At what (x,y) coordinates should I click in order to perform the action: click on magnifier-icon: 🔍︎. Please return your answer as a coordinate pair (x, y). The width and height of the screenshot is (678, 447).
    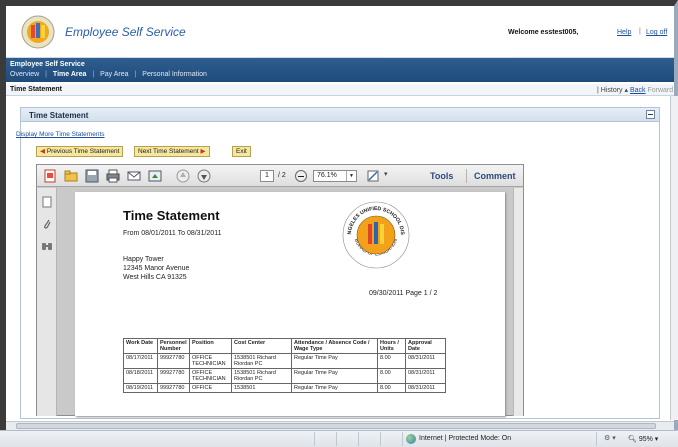
    Looking at the image, I should click on (633, 439).